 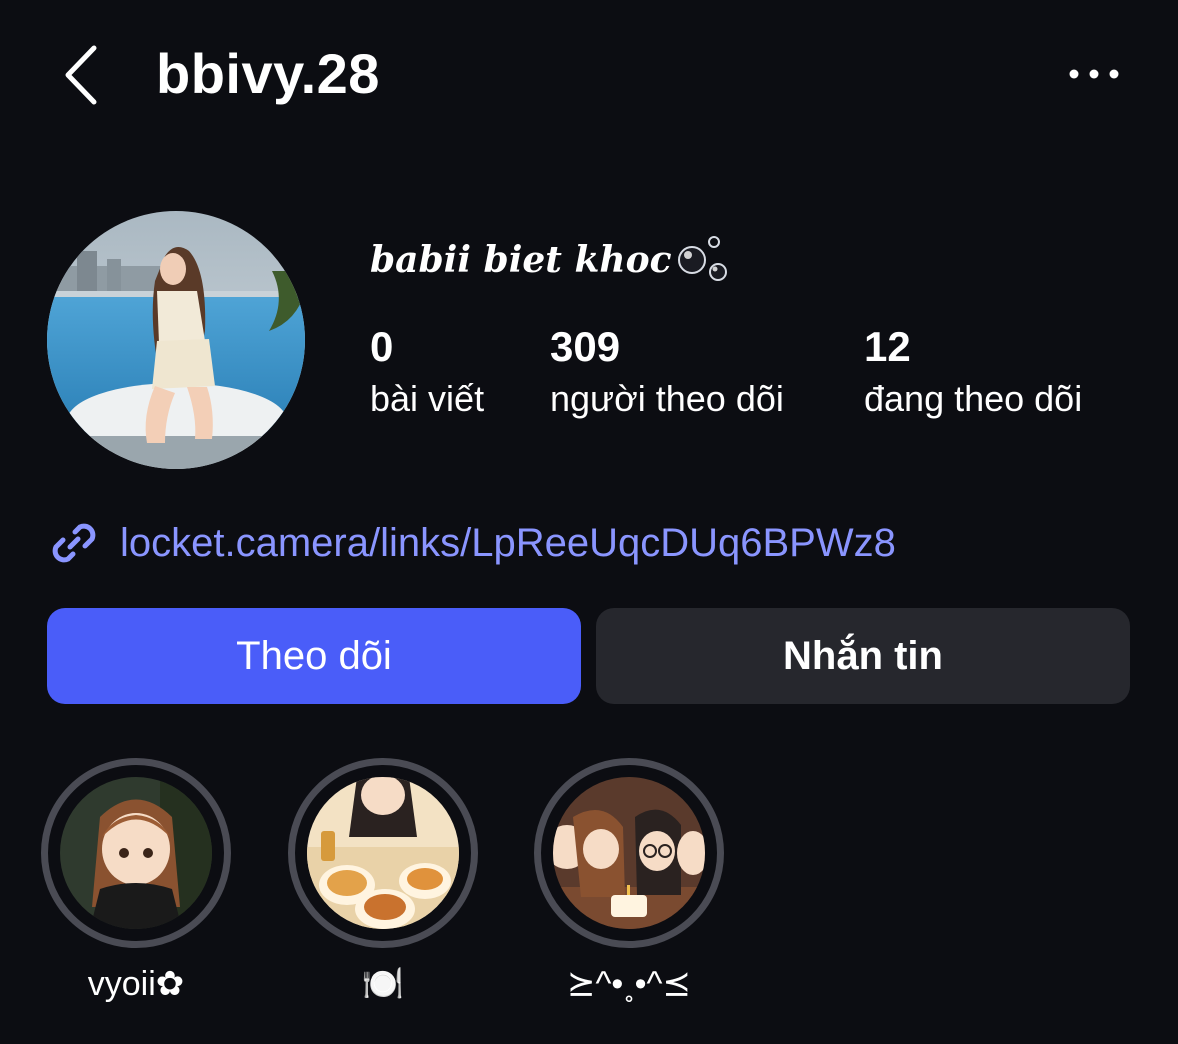 What do you see at coordinates (427, 398) in the screenshot?
I see `posts-label: bài viết` at bounding box center [427, 398].